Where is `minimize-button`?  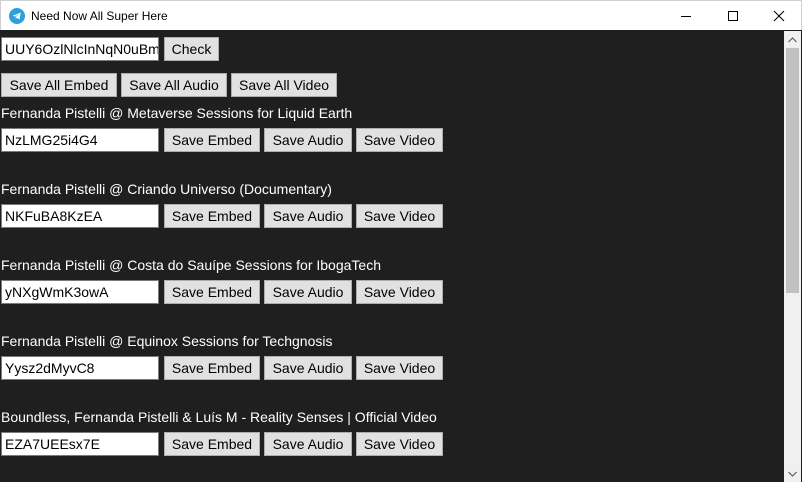
minimize-button is located at coordinates (686, 16).